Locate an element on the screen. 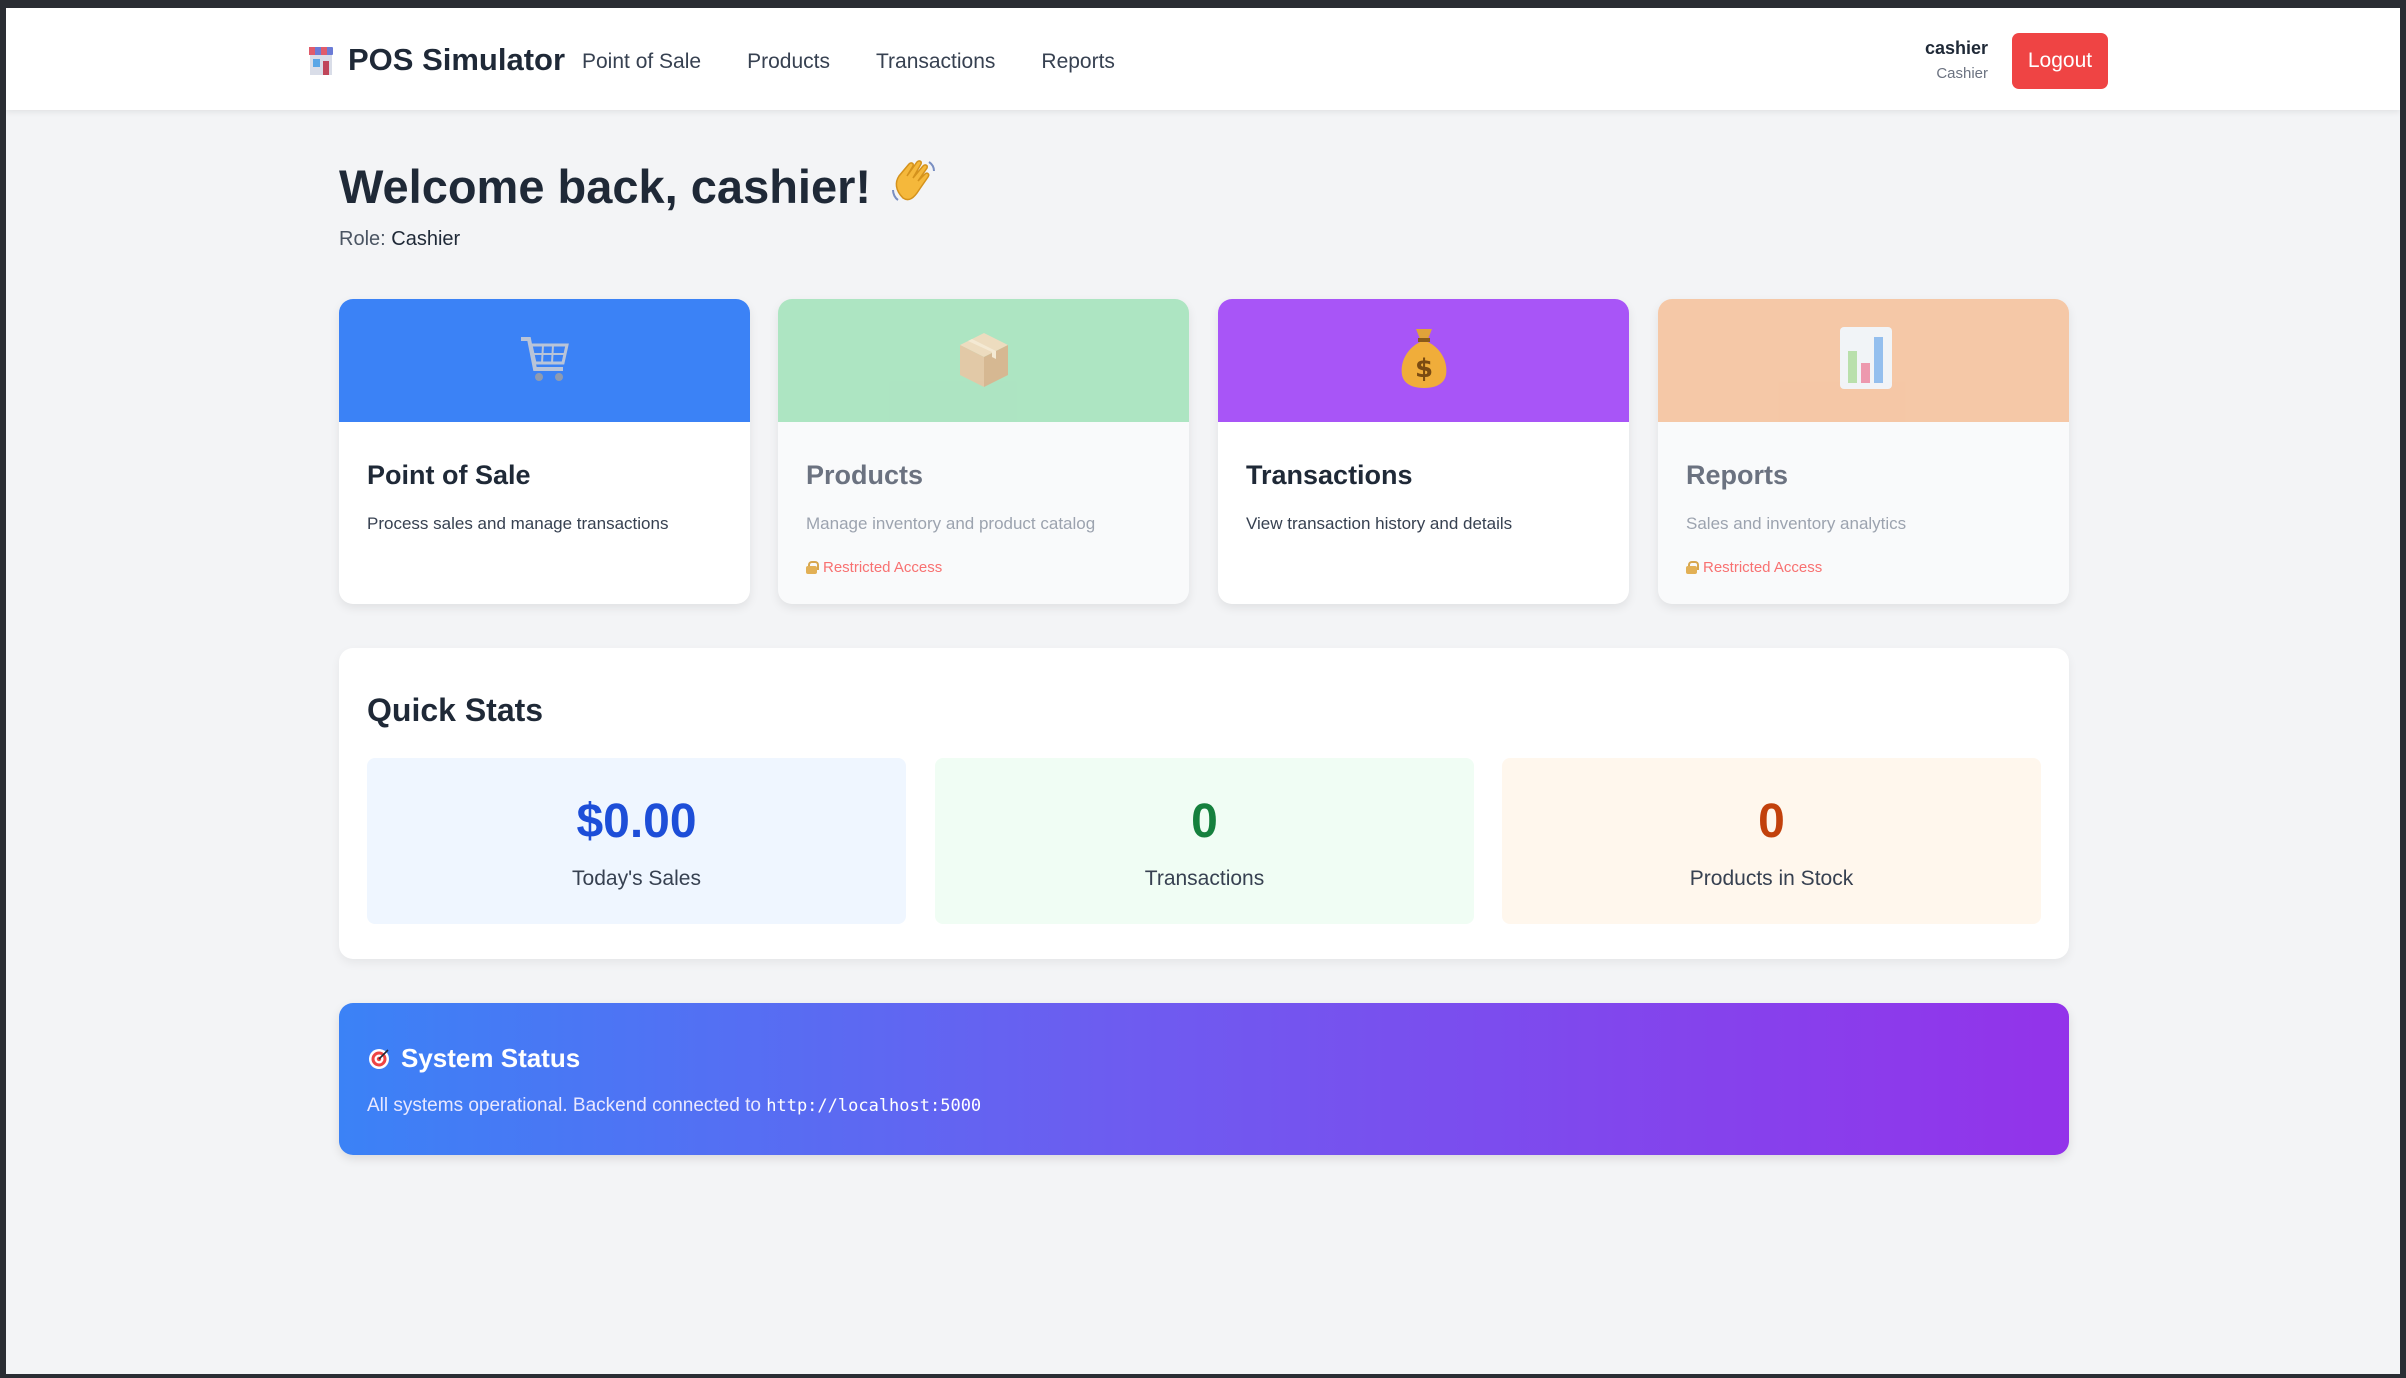 The width and height of the screenshot is (2406, 1378). nav-point-of-sale: Point of Sale is located at coordinates (641, 62).